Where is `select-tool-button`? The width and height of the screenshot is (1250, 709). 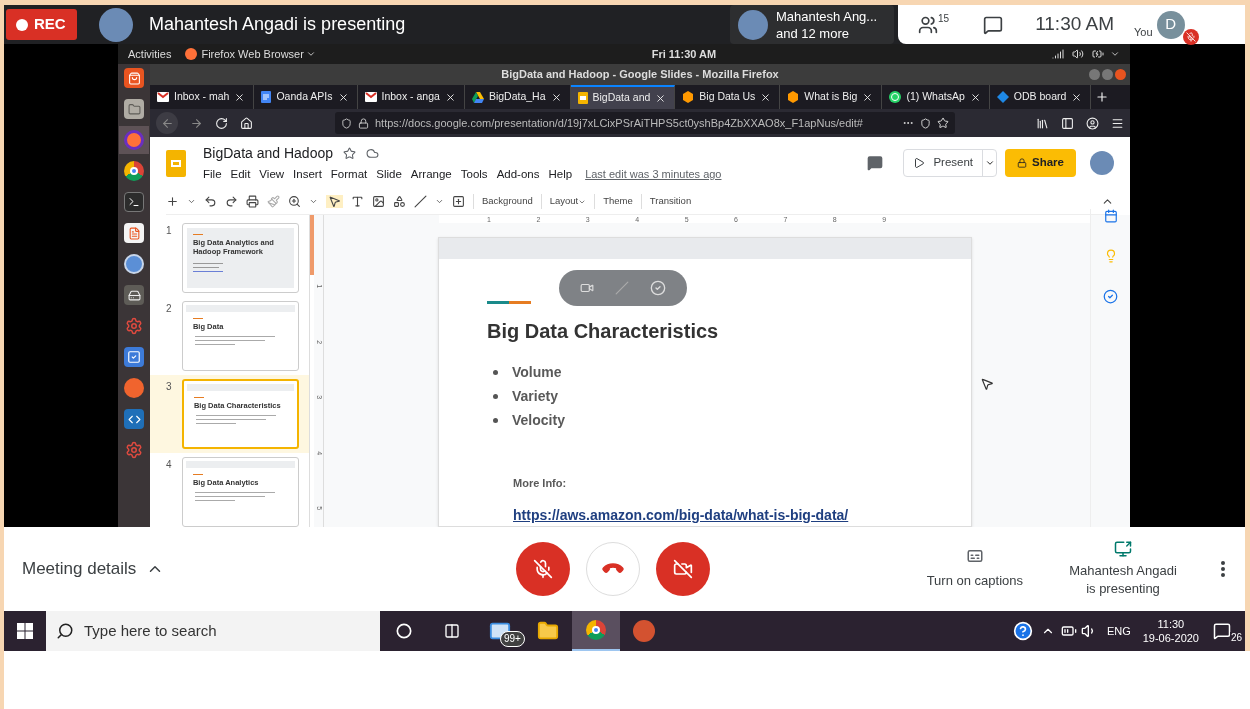 select-tool-button is located at coordinates (334, 201).